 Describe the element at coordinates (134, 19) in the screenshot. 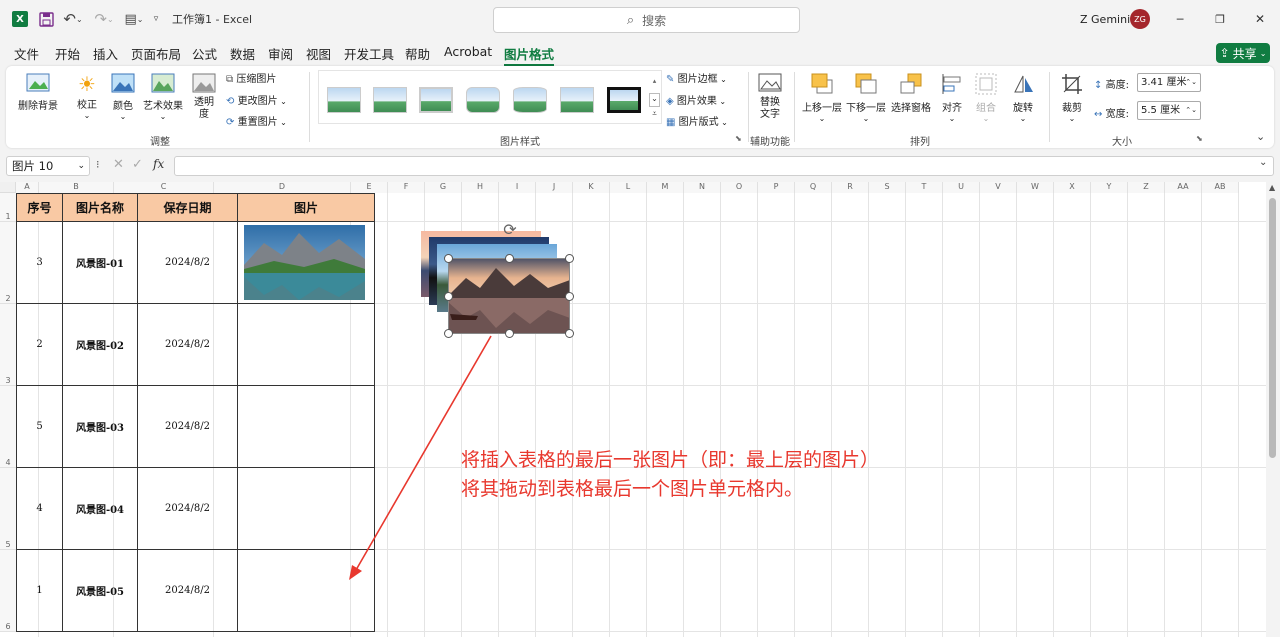

I see `form-icon: ▤ ⌄` at that location.